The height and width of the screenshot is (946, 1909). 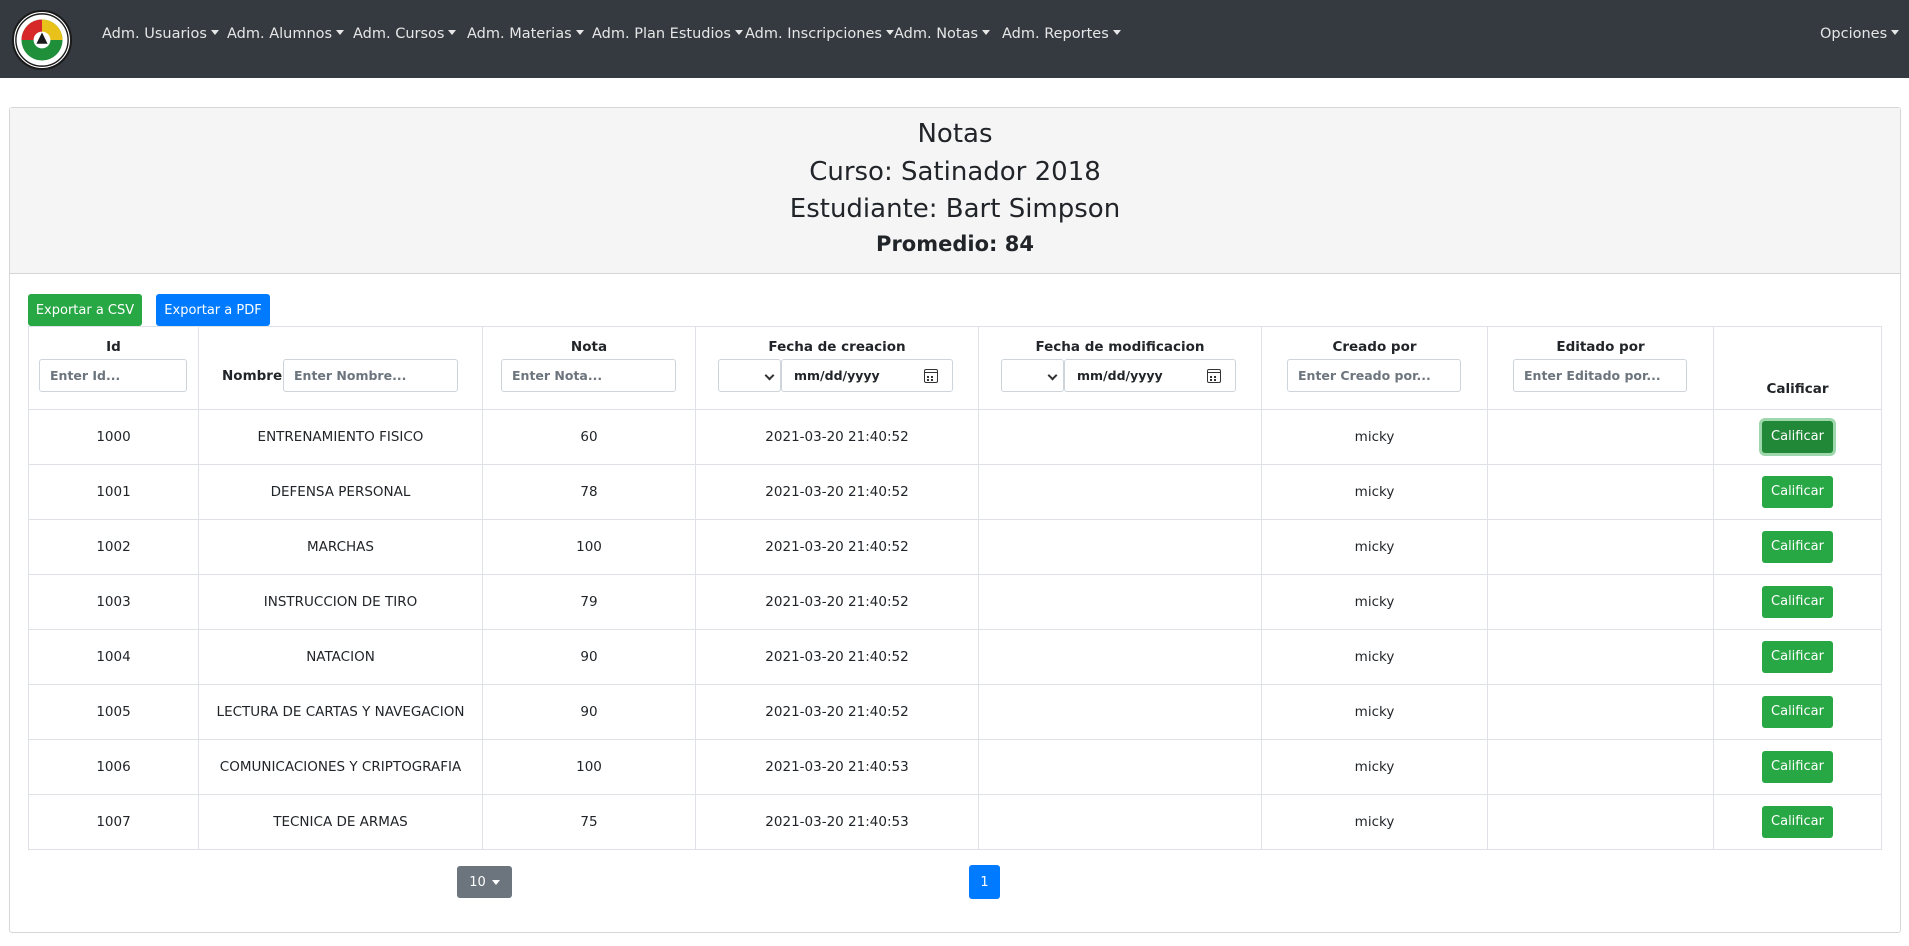 I want to click on column-header-calificar: Calificar, so click(x=1797, y=368).